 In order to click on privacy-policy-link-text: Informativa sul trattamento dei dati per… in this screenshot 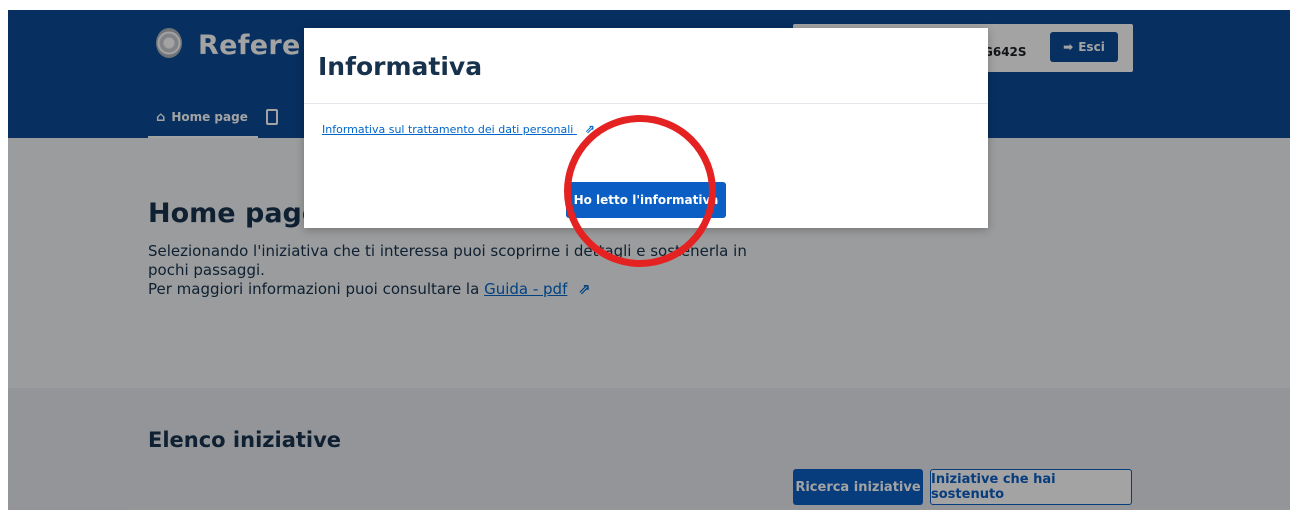, I will do `click(447, 129)`.